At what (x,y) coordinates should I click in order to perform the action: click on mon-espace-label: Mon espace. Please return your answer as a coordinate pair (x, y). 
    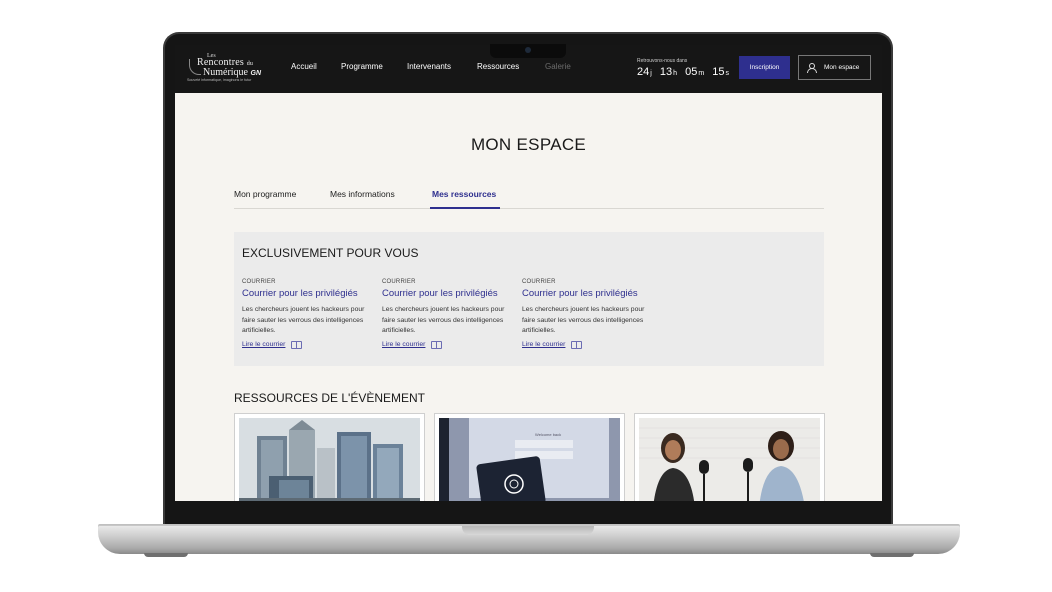
    Looking at the image, I should click on (842, 67).